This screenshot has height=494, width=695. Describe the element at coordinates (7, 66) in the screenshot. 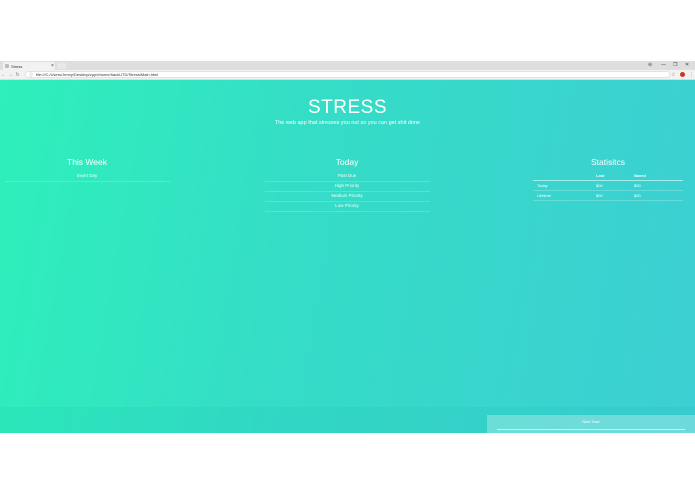

I see `page-icon` at that location.